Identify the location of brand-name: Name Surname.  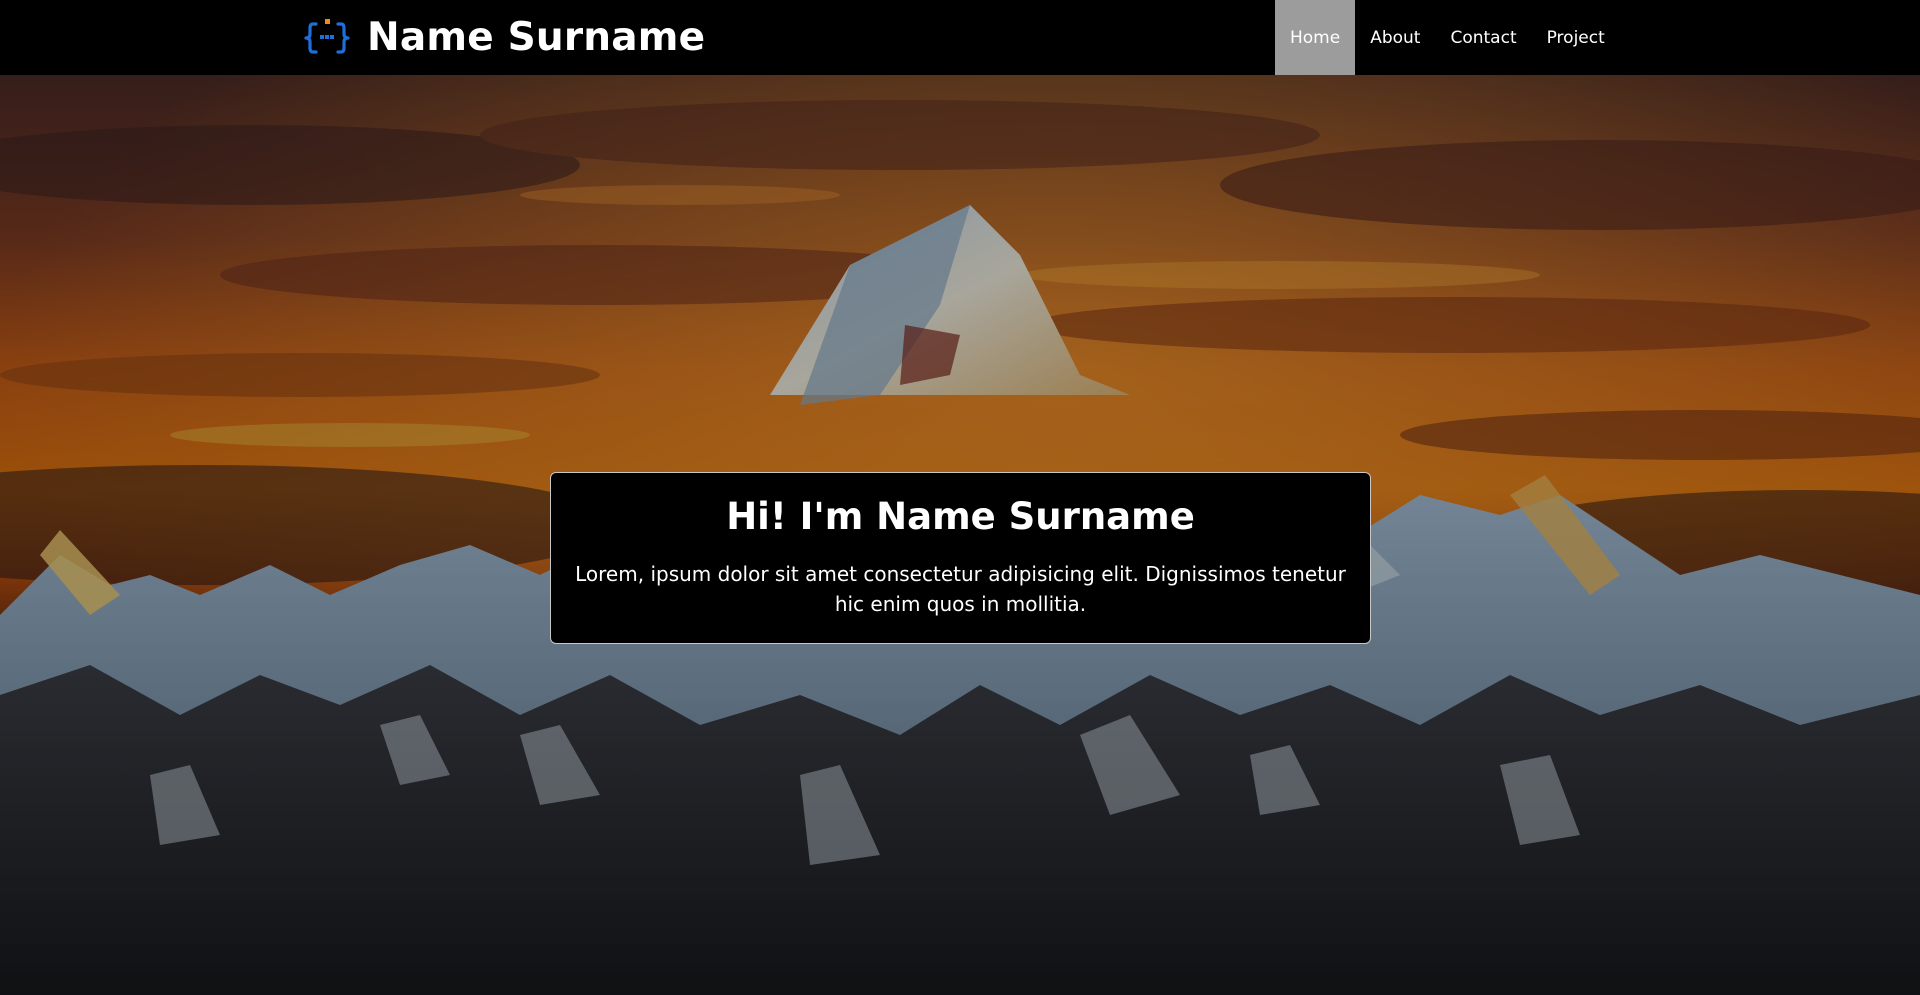
(536, 37).